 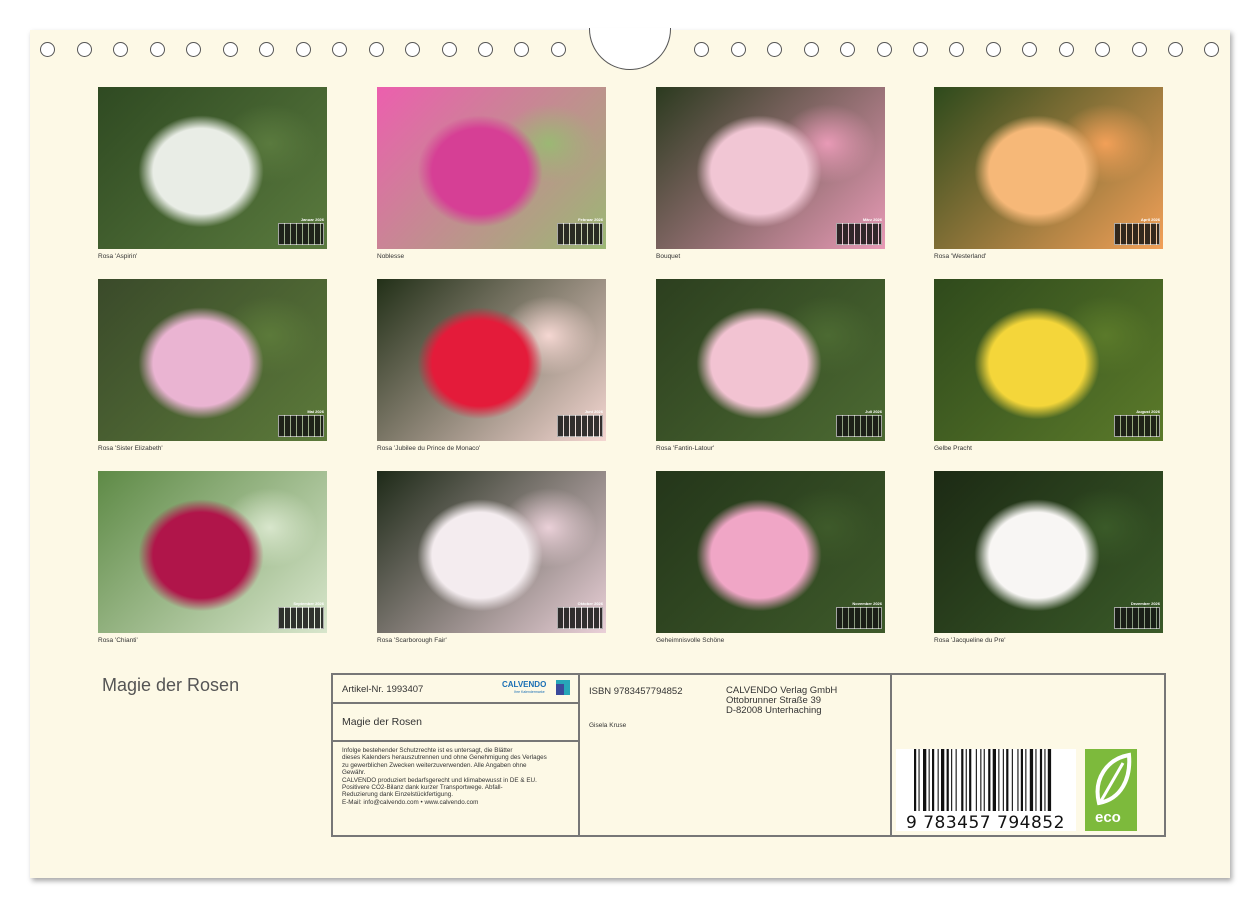 I want to click on rose-photo: Oktober 2026, so click(x=491, y=552).